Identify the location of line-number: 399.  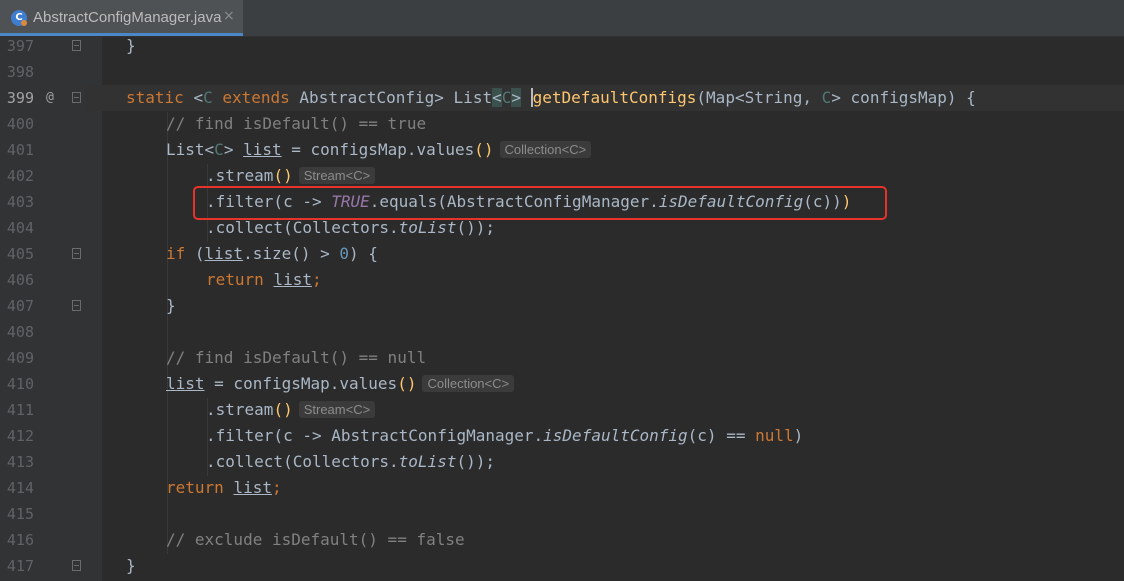
(20, 98).